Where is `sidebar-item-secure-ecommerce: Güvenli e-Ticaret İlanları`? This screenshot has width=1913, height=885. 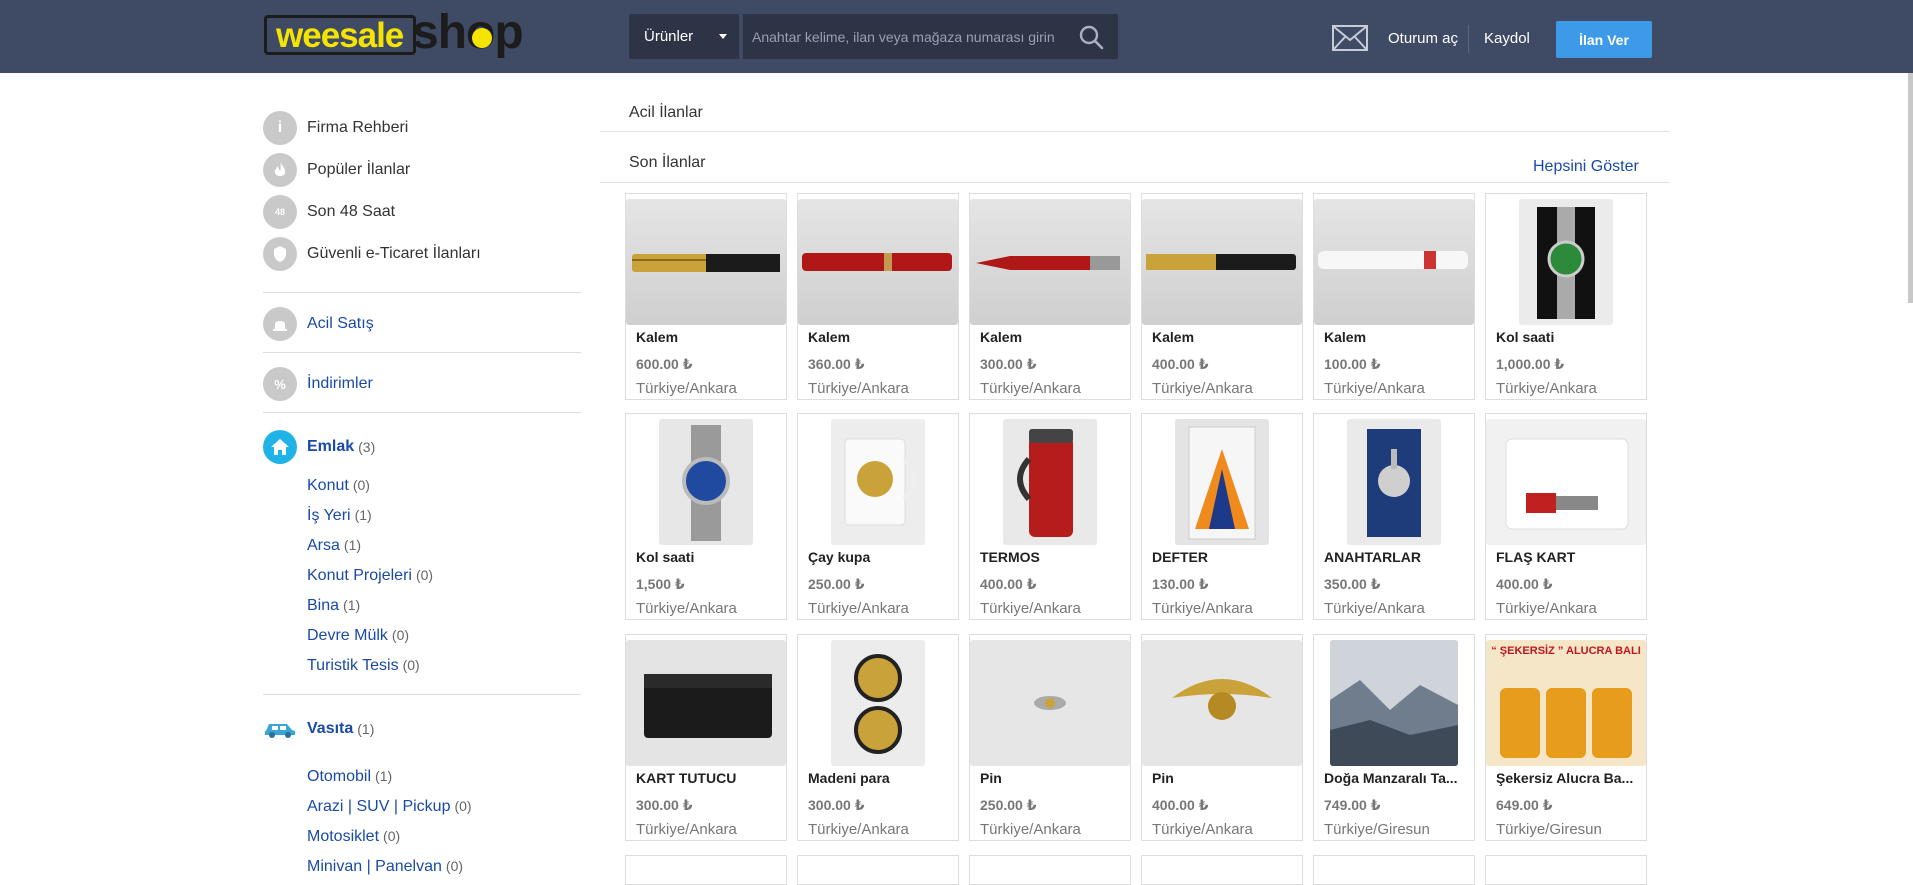
sidebar-item-secure-ecommerce: Güvenli e-Ticaret İlanları is located at coordinates (422, 254).